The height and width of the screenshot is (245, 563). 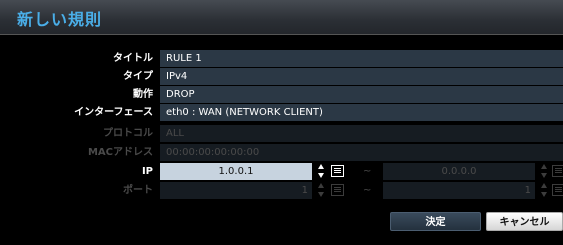 I want to click on port-end-spinner, so click(x=544, y=190).